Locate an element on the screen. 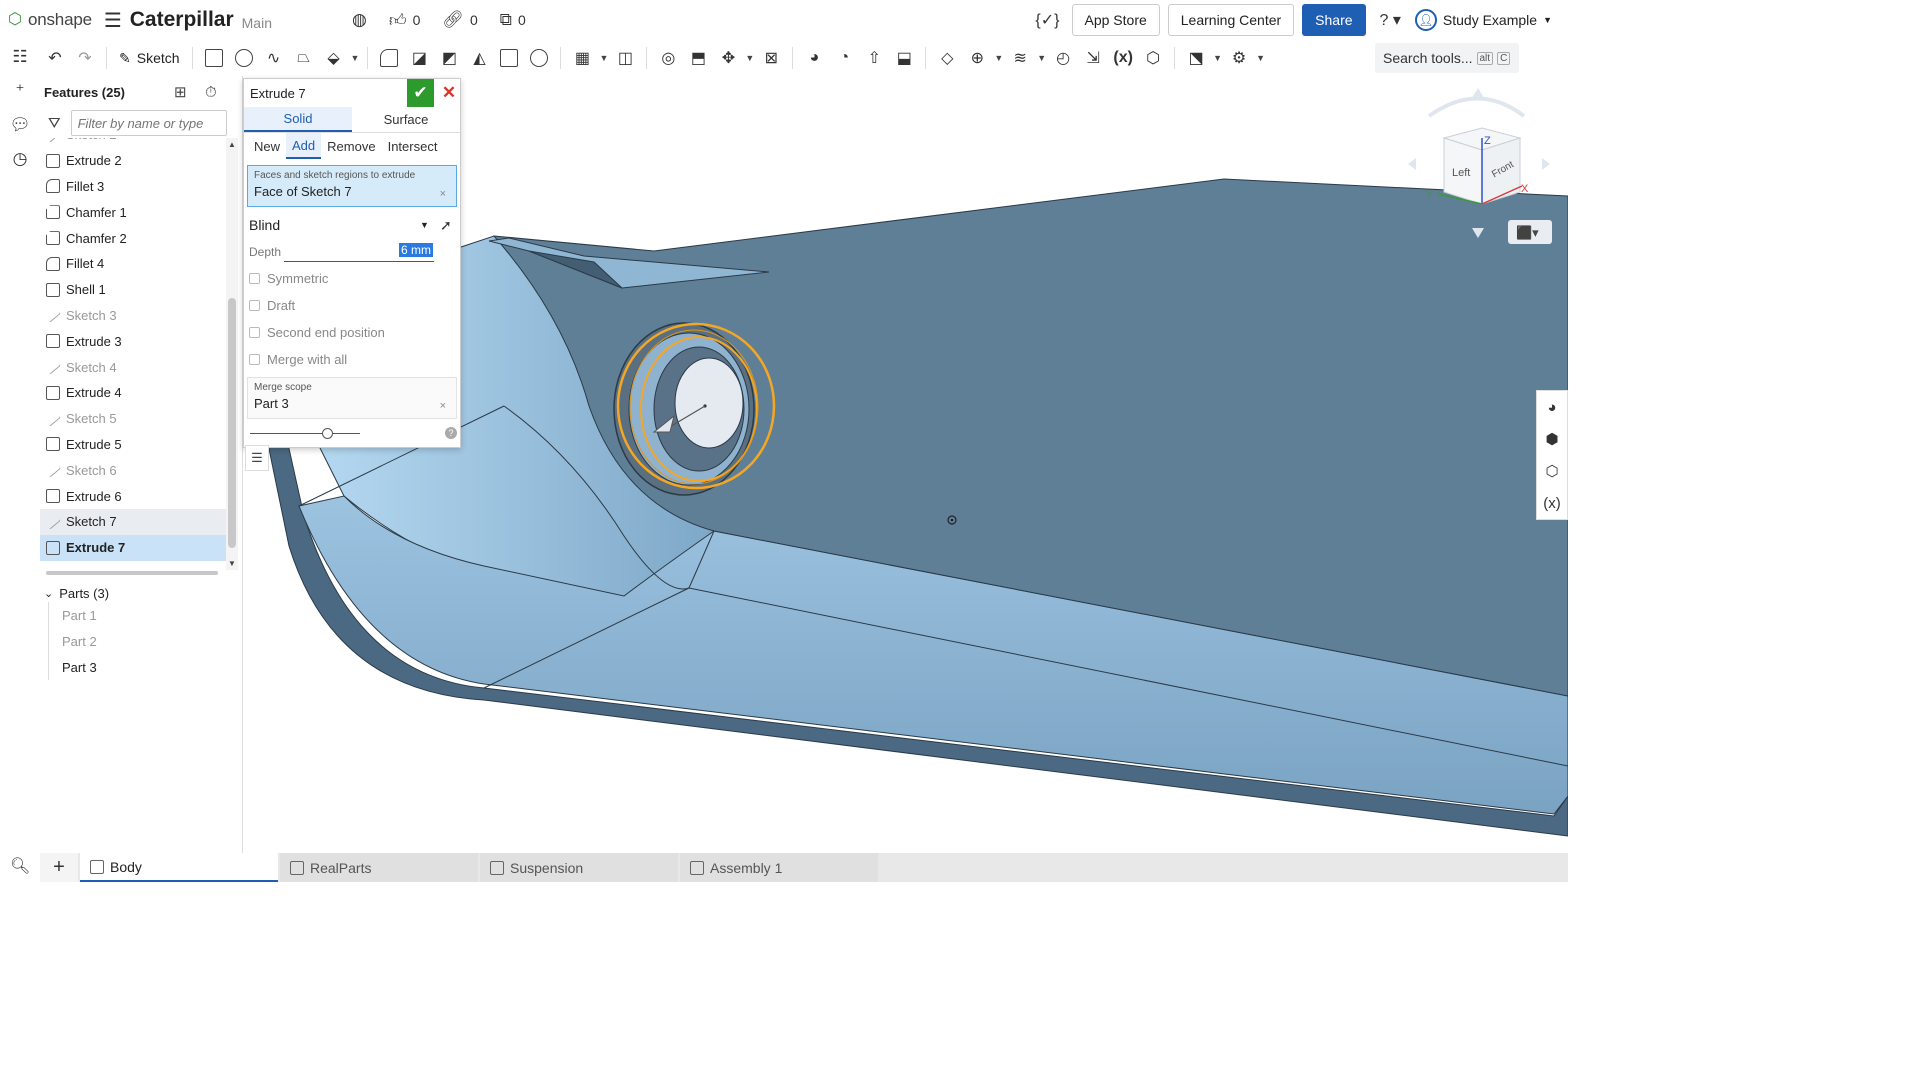 Image resolution: width=1920 pixels, height=1080 pixels. variables-icon: {✓} is located at coordinates (1047, 20).